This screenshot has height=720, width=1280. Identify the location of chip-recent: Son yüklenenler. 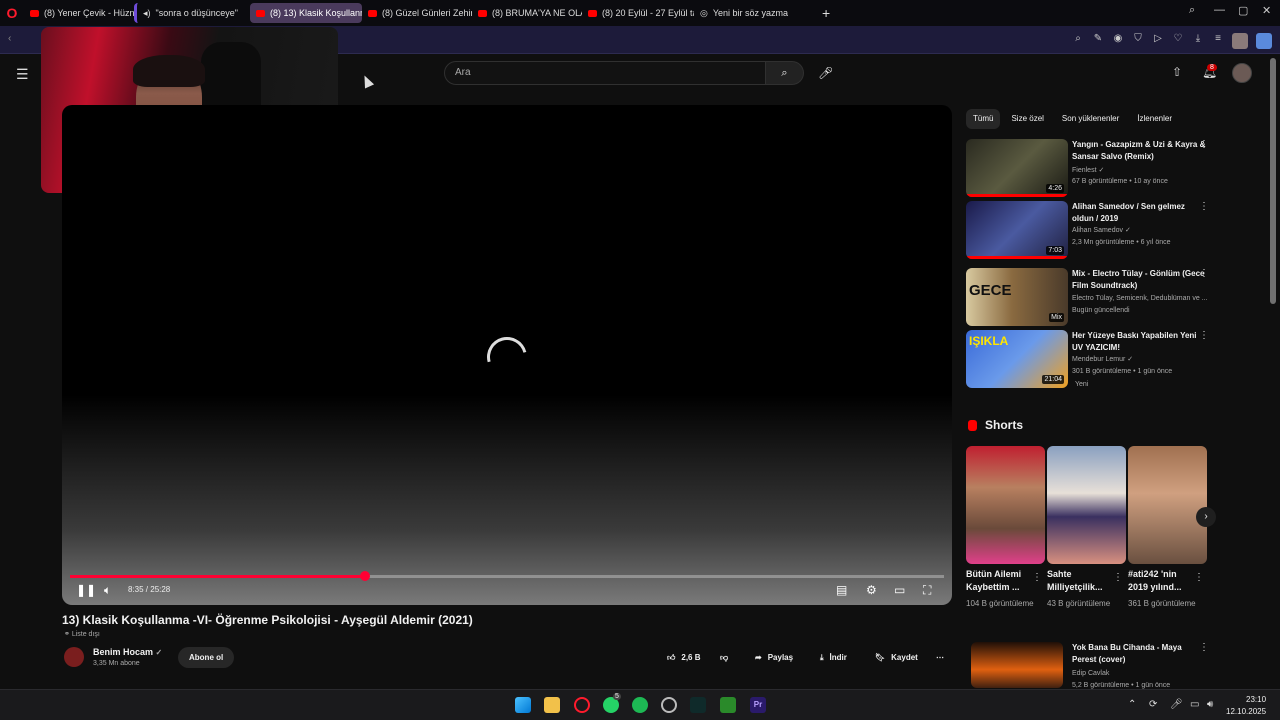
(1090, 119).